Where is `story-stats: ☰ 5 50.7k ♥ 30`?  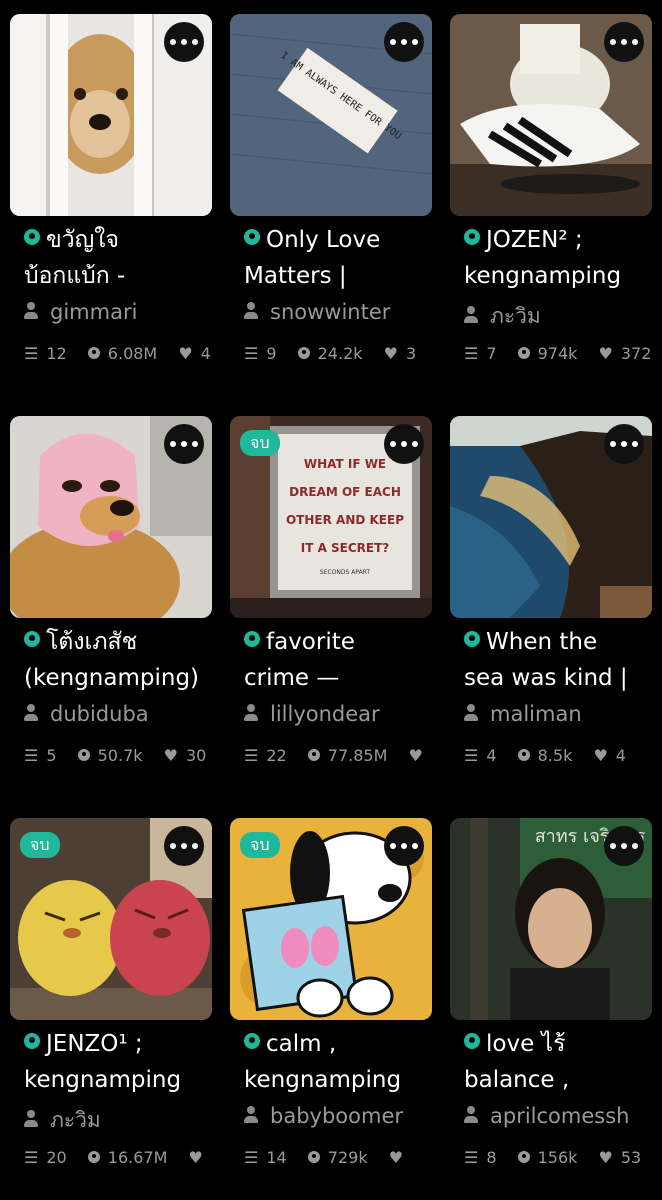 story-stats: ☰ 5 50.7k ♥ 30 is located at coordinates (115, 755).